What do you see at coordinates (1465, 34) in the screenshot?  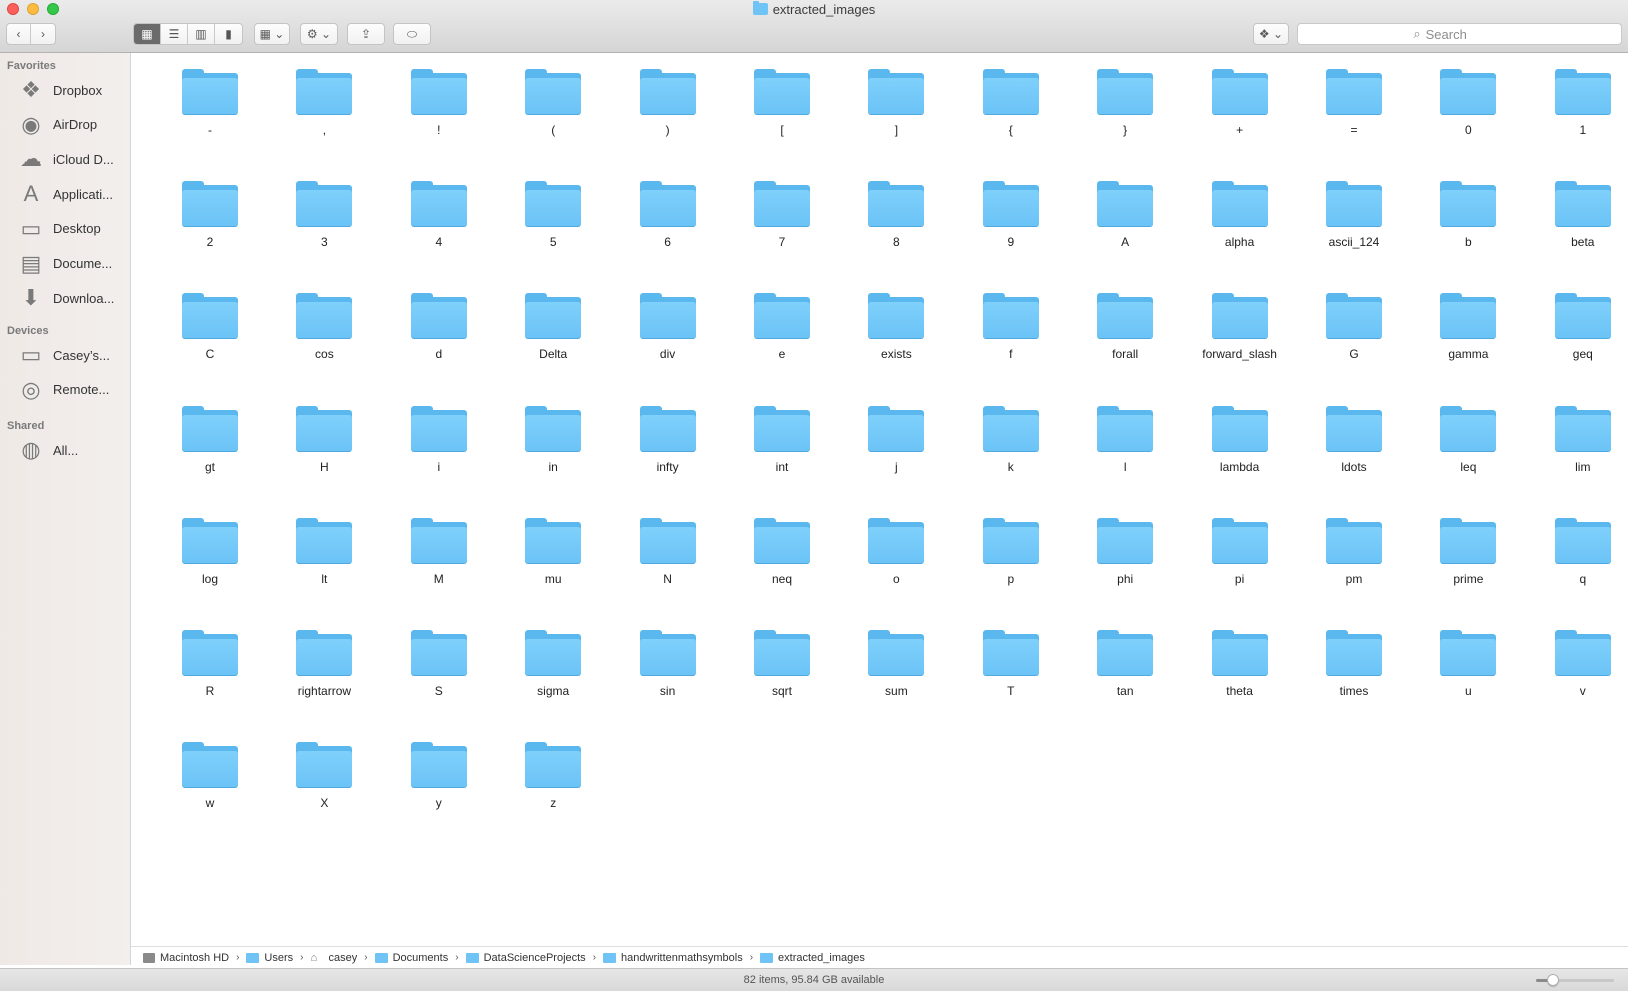 I see `search-input` at bounding box center [1465, 34].